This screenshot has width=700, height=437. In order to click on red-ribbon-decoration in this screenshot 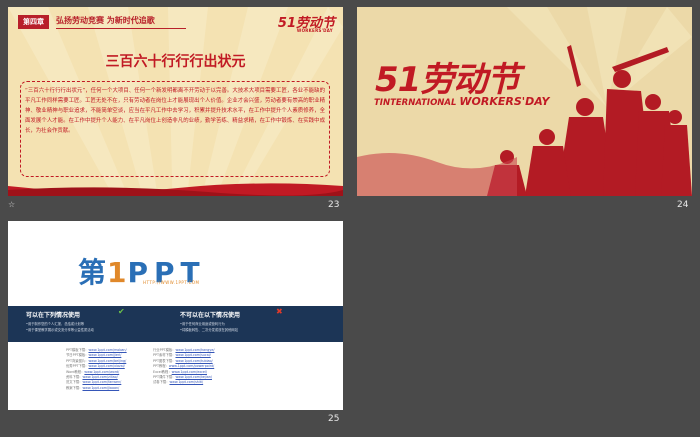, I will do `click(175, 189)`.